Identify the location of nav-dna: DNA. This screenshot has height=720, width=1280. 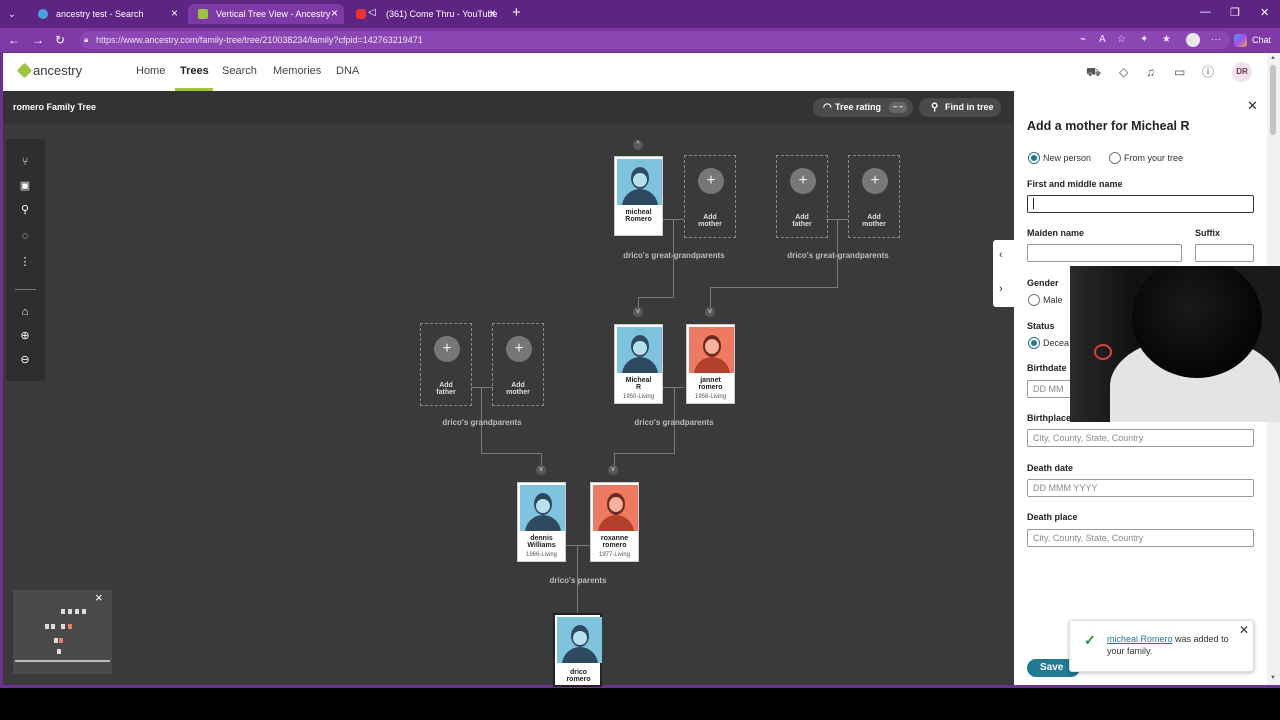
(347, 71).